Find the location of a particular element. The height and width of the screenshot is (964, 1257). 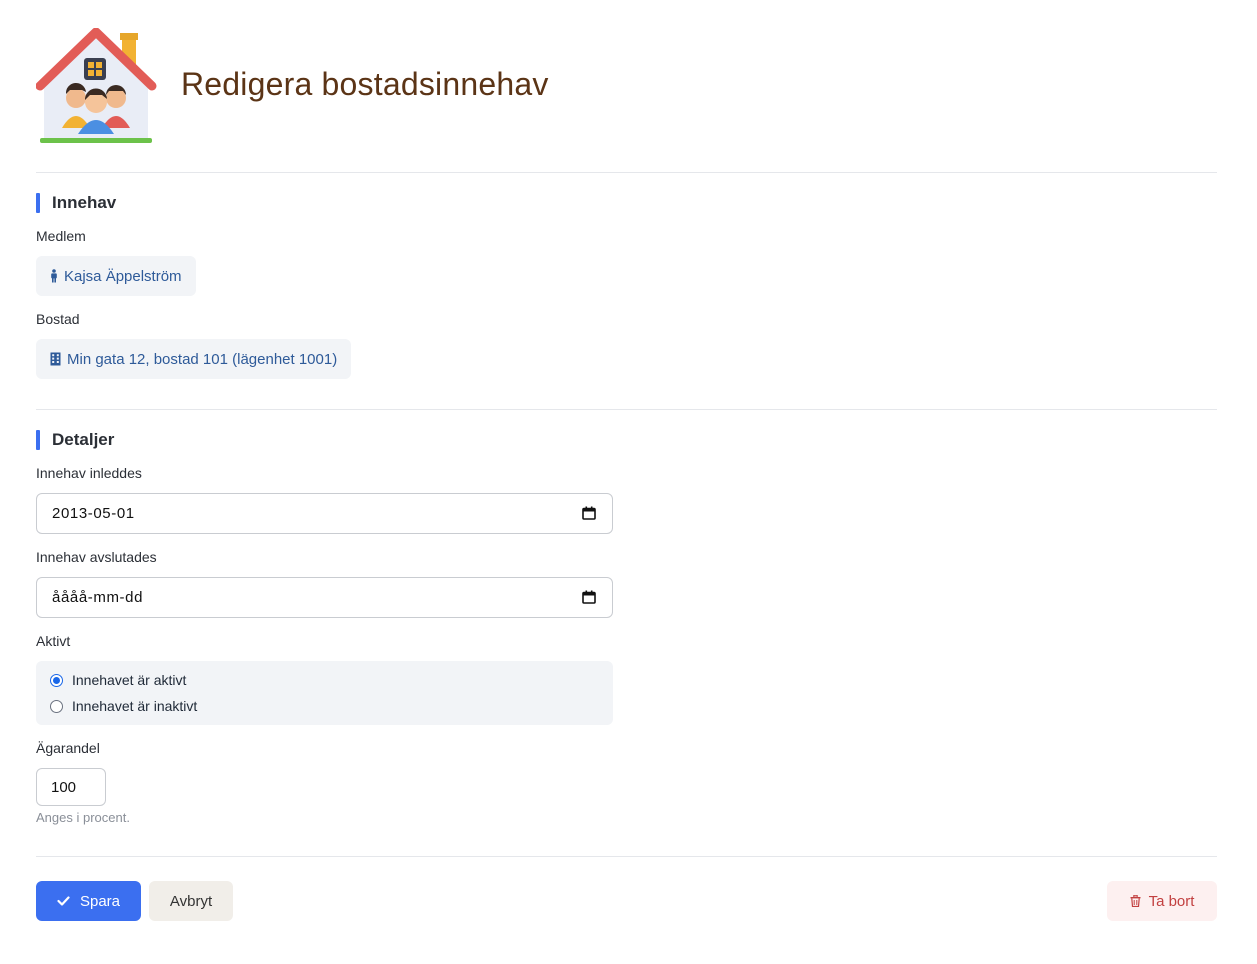

residence-link: Min gata 12, bostad 101 (lägenhet 1001) is located at coordinates (194, 359).